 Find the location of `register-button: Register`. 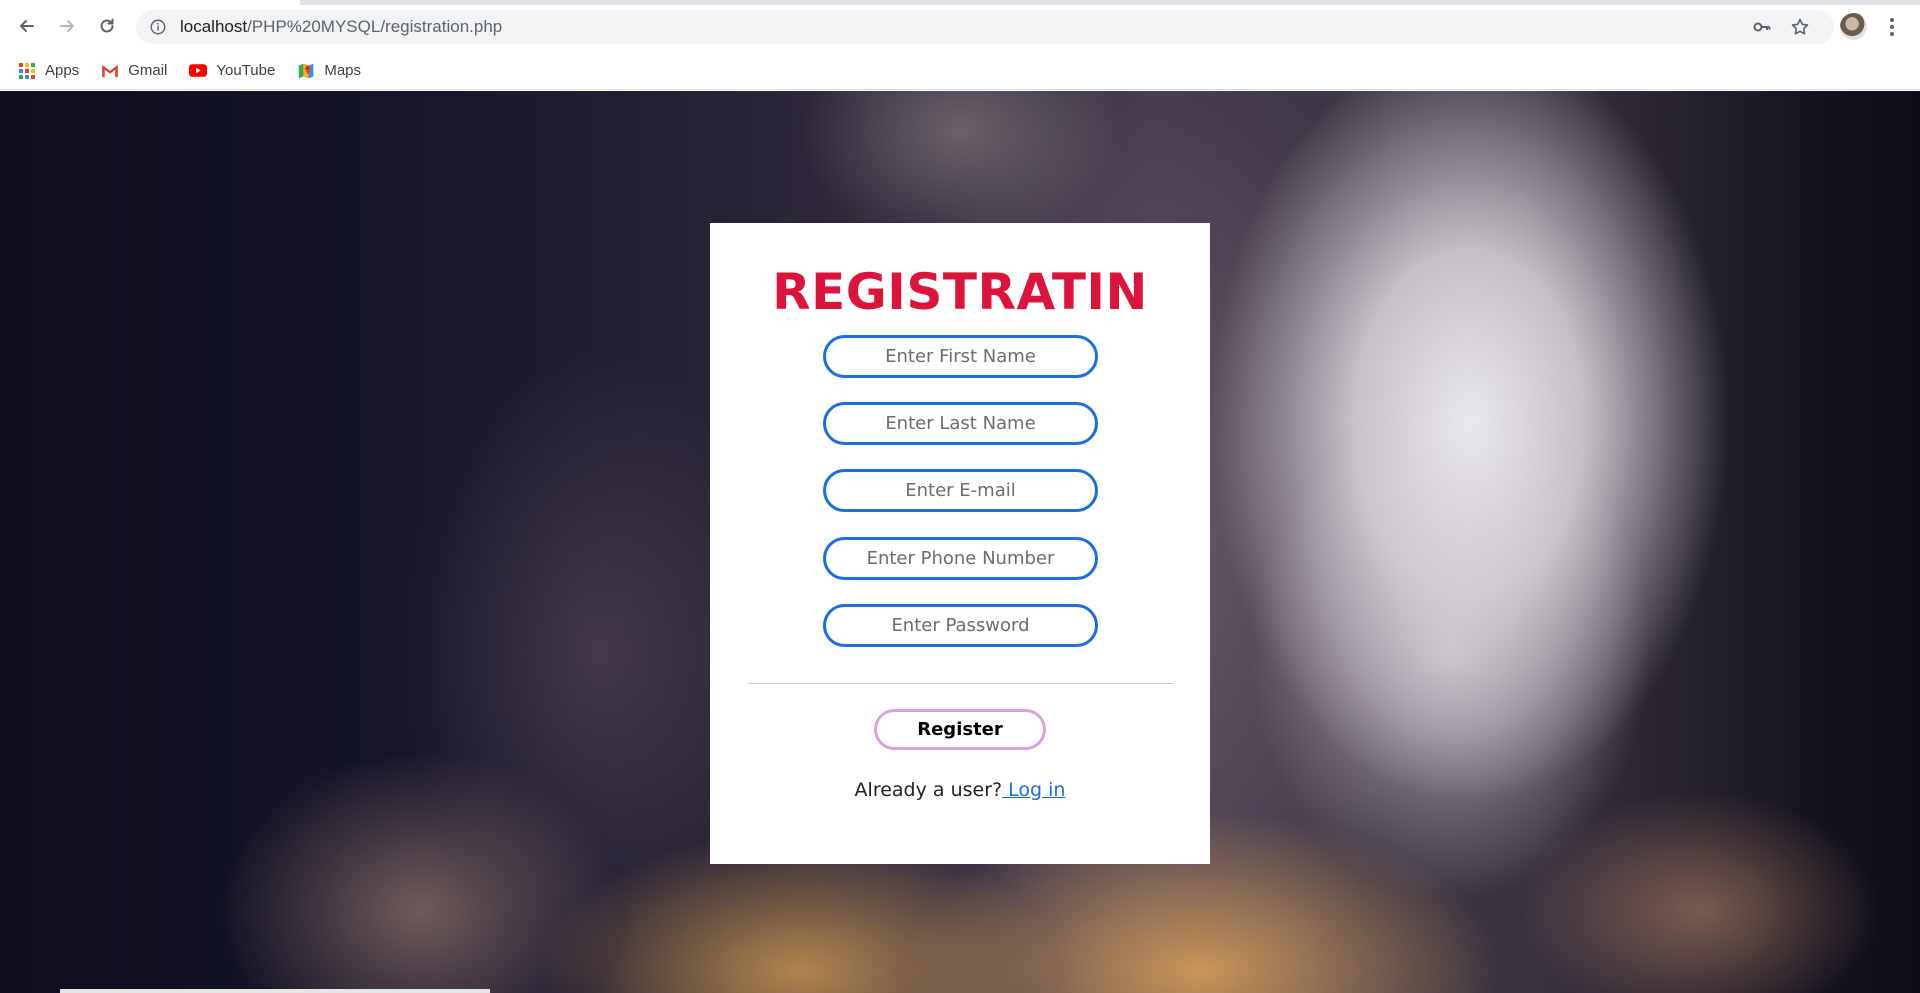

register-button: Register is located at coordinates (960, 729).